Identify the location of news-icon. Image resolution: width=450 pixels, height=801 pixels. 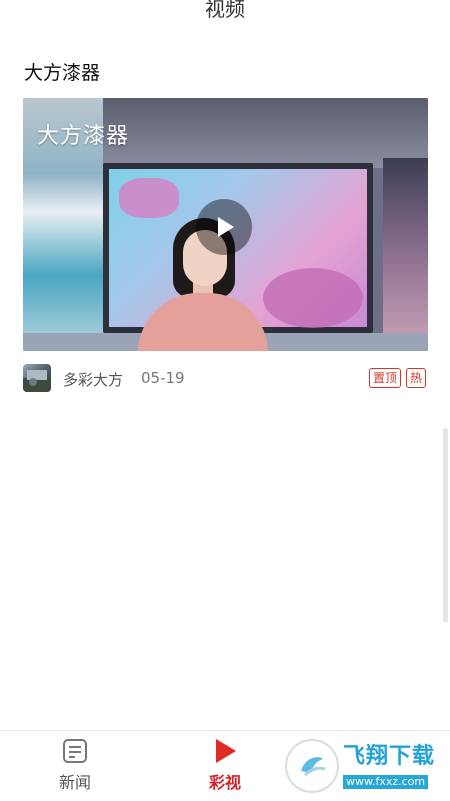
(75, 751).